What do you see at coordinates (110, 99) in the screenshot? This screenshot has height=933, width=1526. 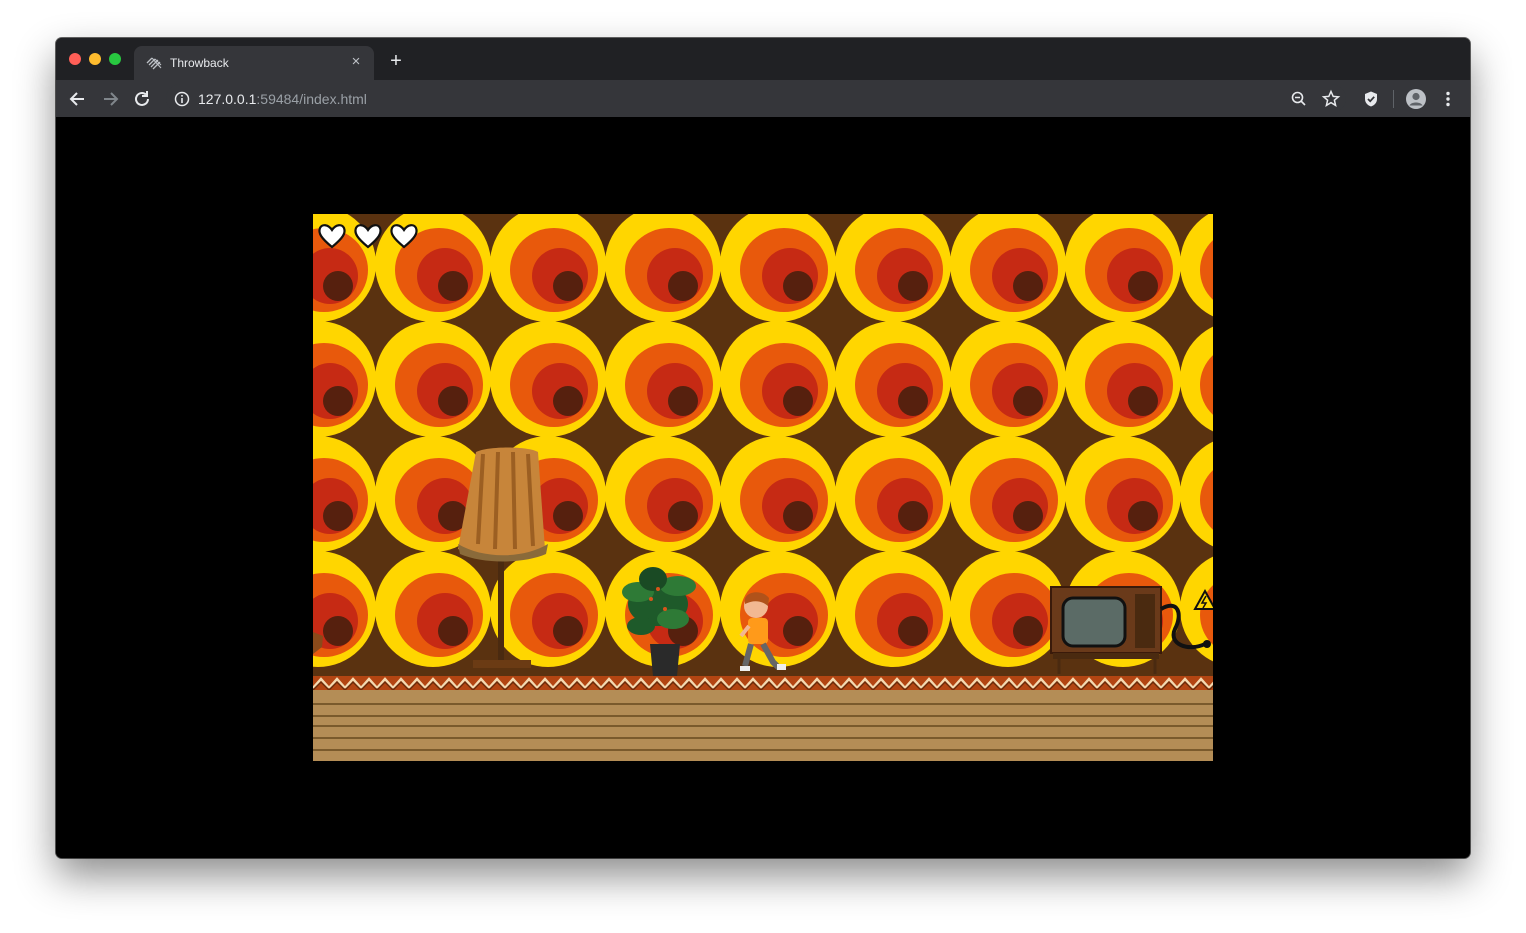 I see `forward-icon` at bounding box center [110, 99].